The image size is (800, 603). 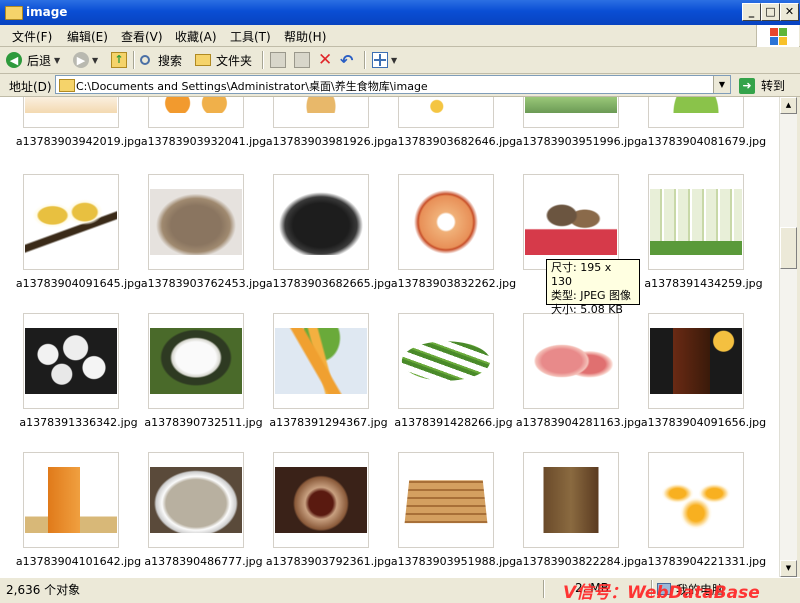 I want to click on file-item: a13783903682665.jpg, so click(x=328, y=241).